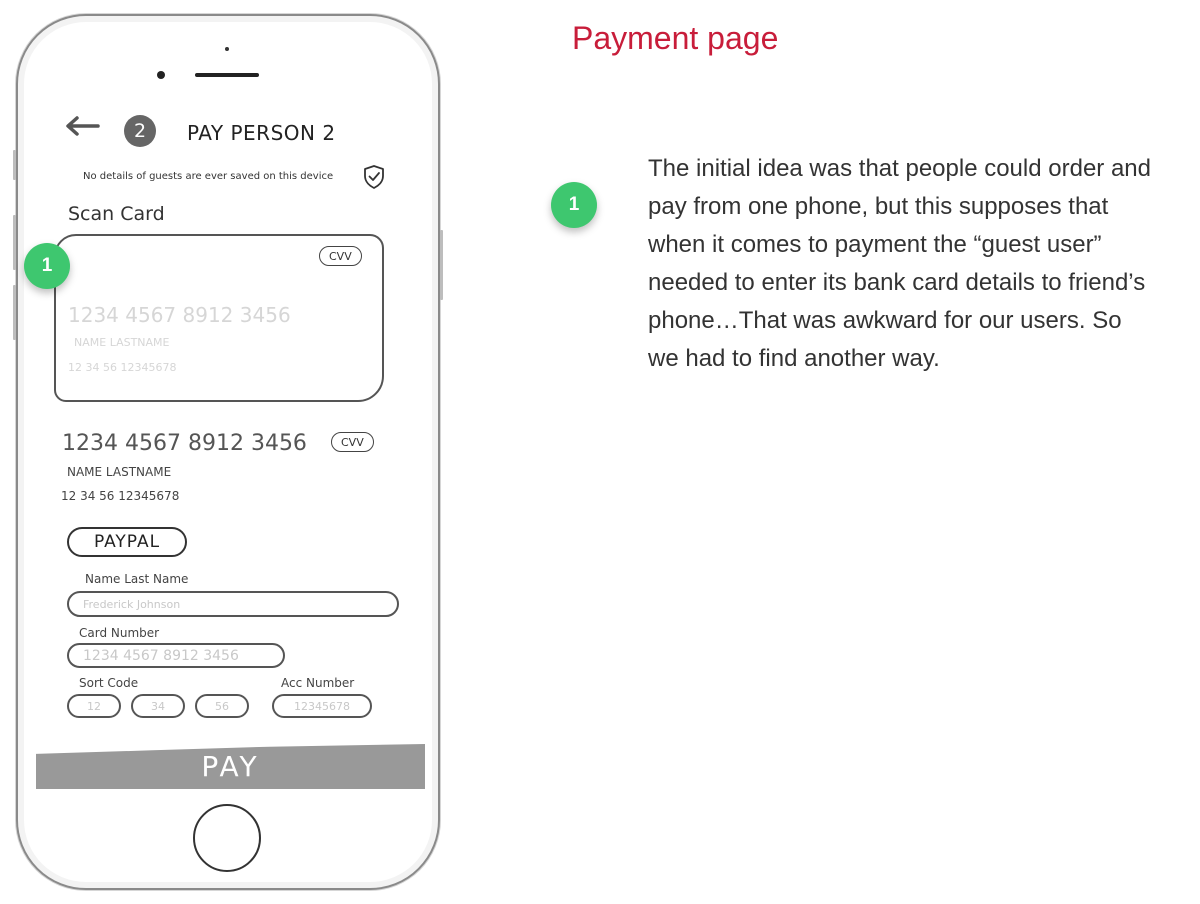 Image resolution: width=1200 pixels, height=904 pixels. I want to click on scan-card-number: 1234 4567 8912 3456, so click(179, 315).